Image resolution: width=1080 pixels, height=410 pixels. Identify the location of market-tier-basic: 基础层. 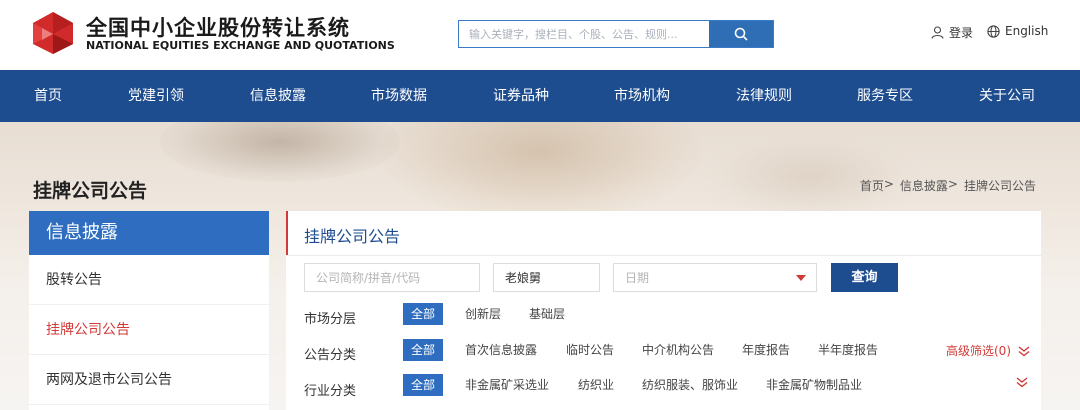
(547, 314).